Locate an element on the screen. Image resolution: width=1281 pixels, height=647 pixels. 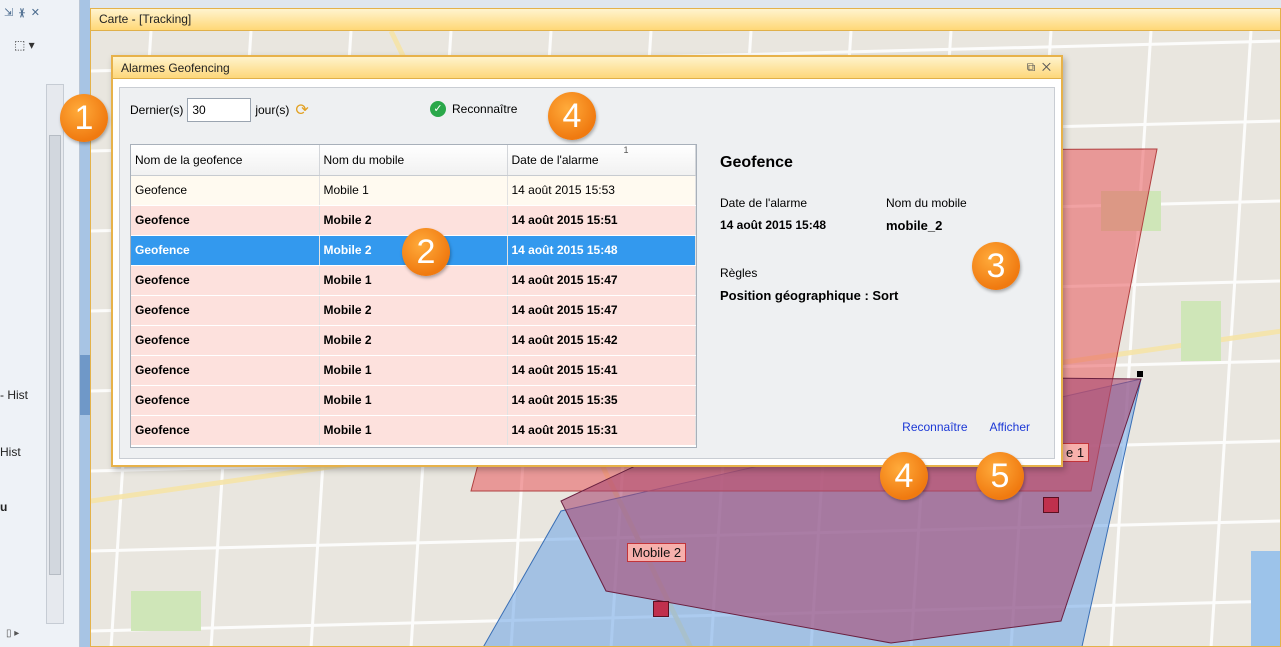
rules-field: Règles Position géographique : Sort is located at coordinates (809, 284).